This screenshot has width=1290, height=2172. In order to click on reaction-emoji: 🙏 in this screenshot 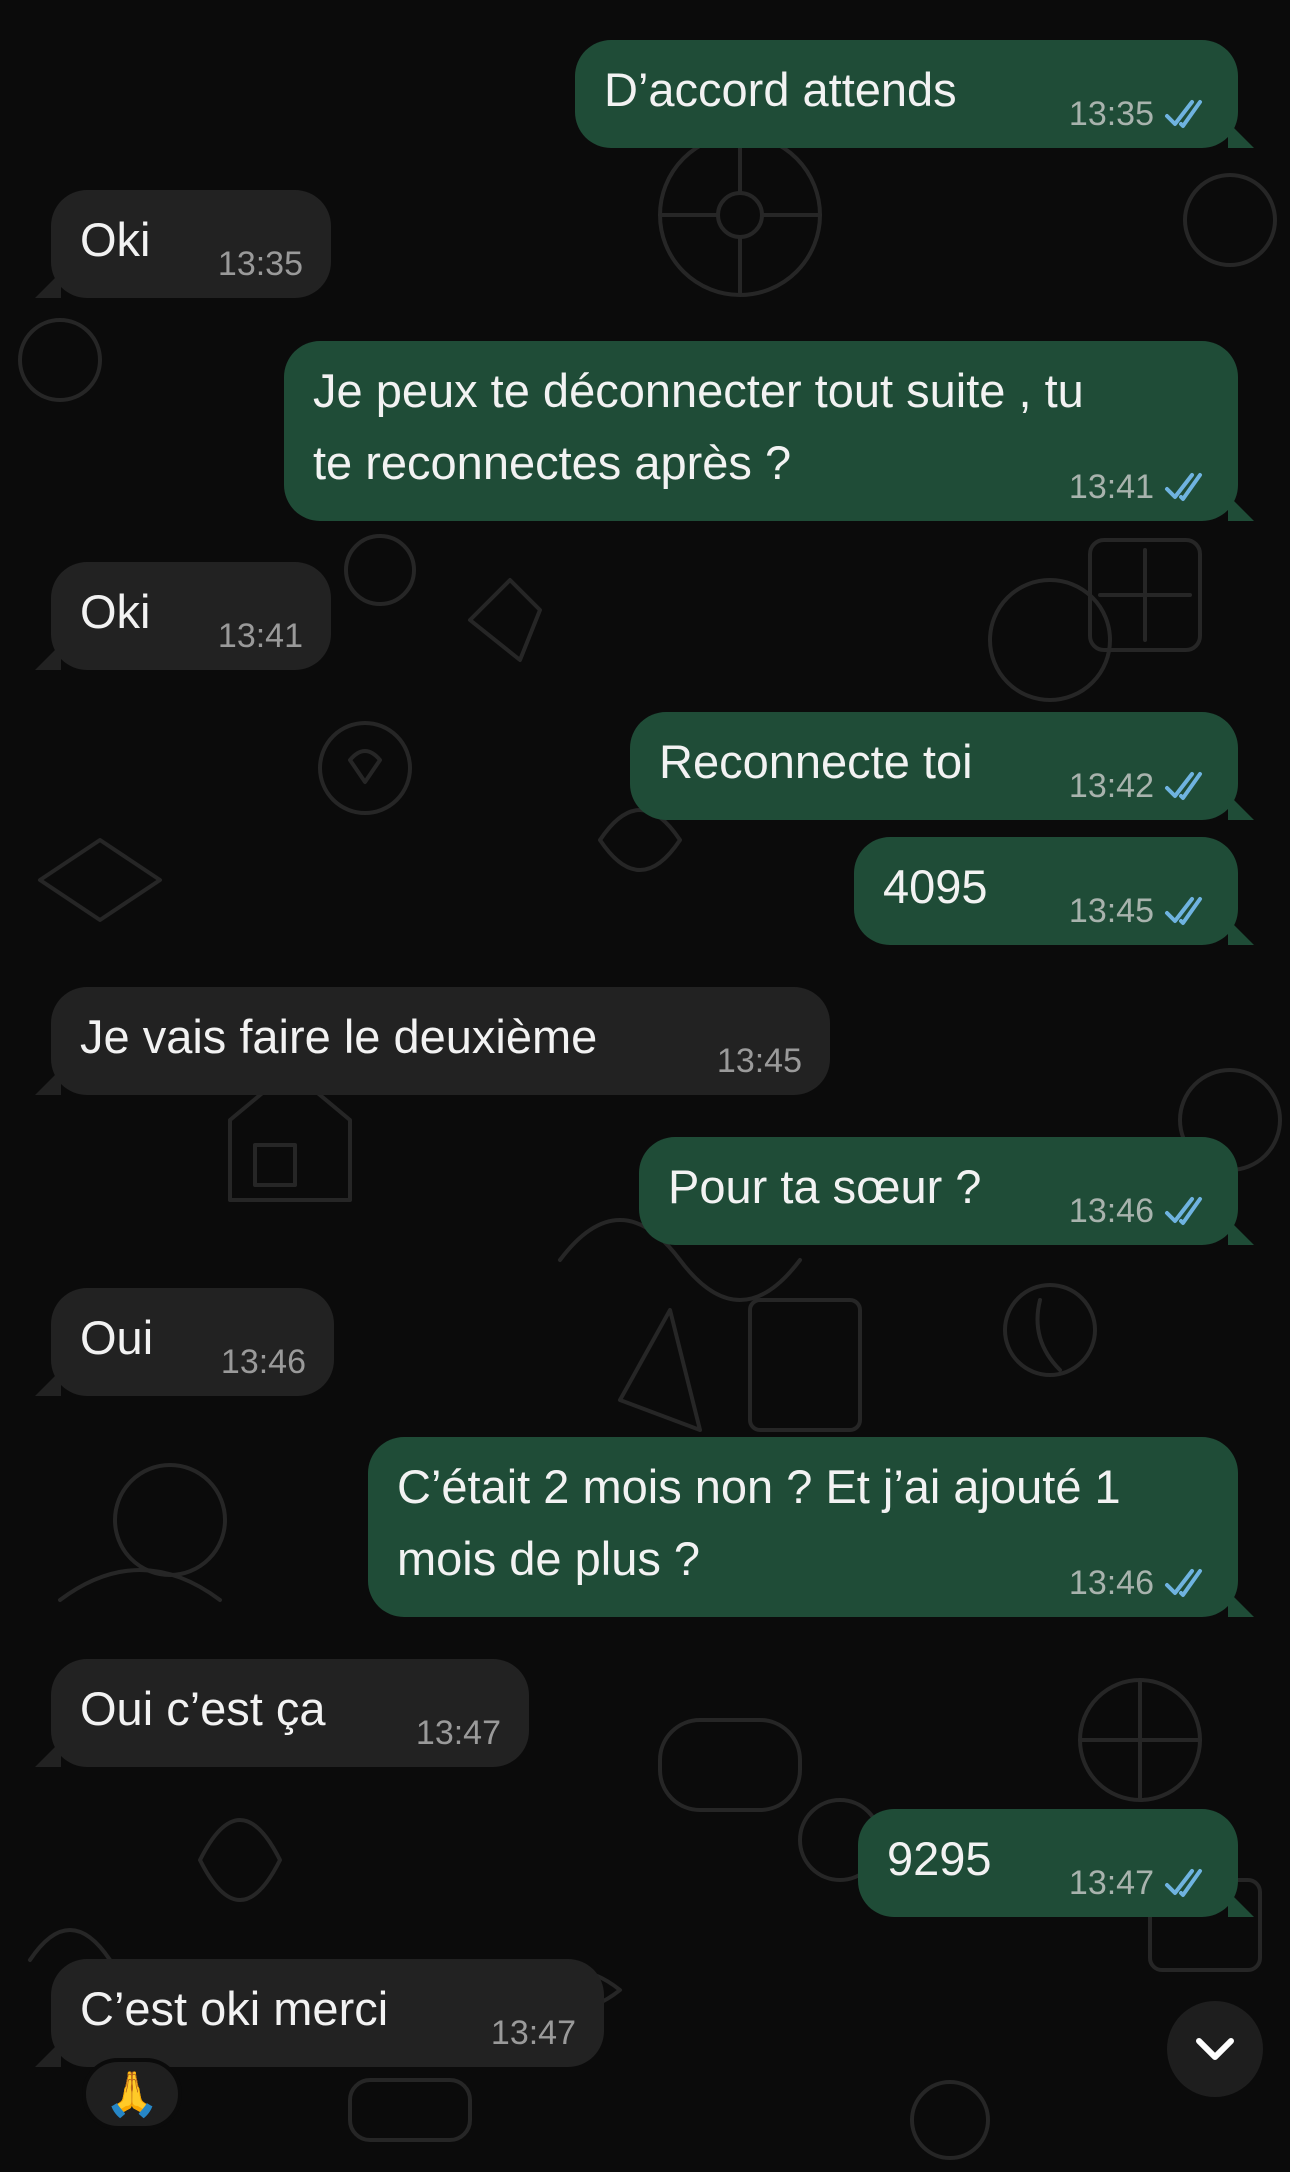, I will do `click(132, 2094)`.